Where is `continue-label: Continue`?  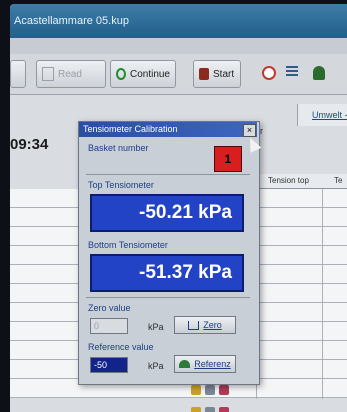
continue-label: Continue is located at coordinates (149, 74).